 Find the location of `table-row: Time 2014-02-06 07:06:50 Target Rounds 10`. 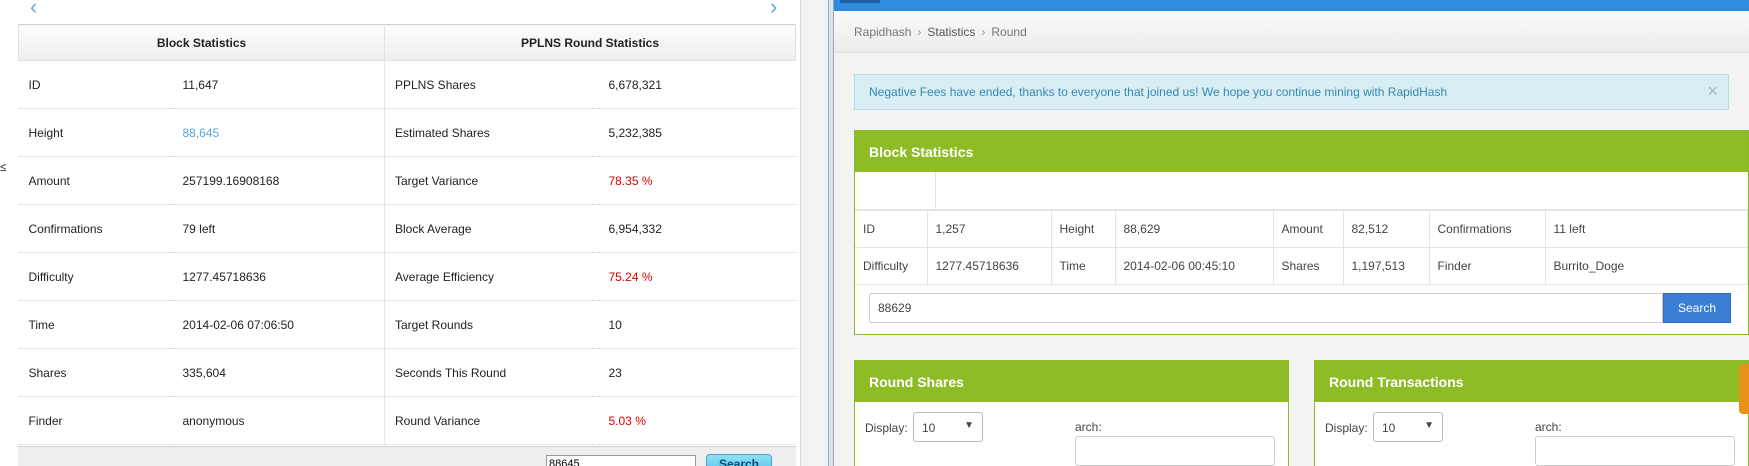

table-row: Time 2014-02-06 07:06:50 Target Rounds 10 is located at coordinates (407, 324).